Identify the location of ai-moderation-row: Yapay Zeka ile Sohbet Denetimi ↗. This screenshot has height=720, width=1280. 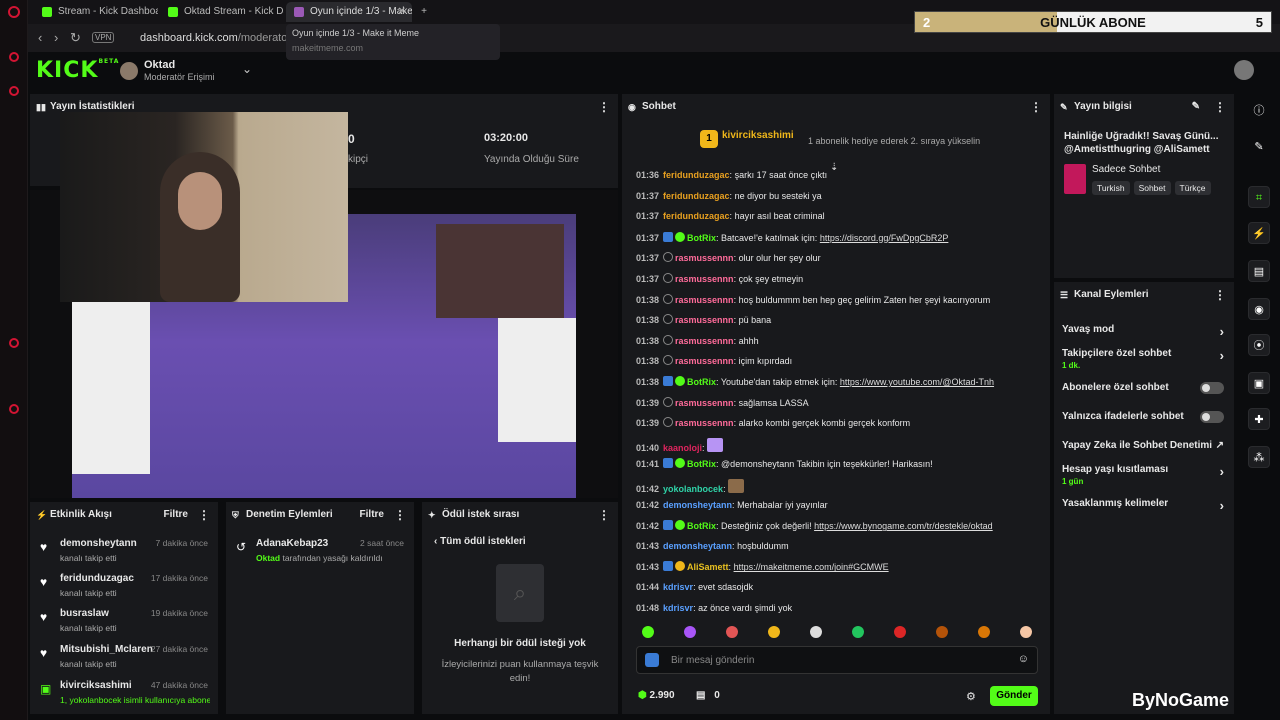
(1143, 445).